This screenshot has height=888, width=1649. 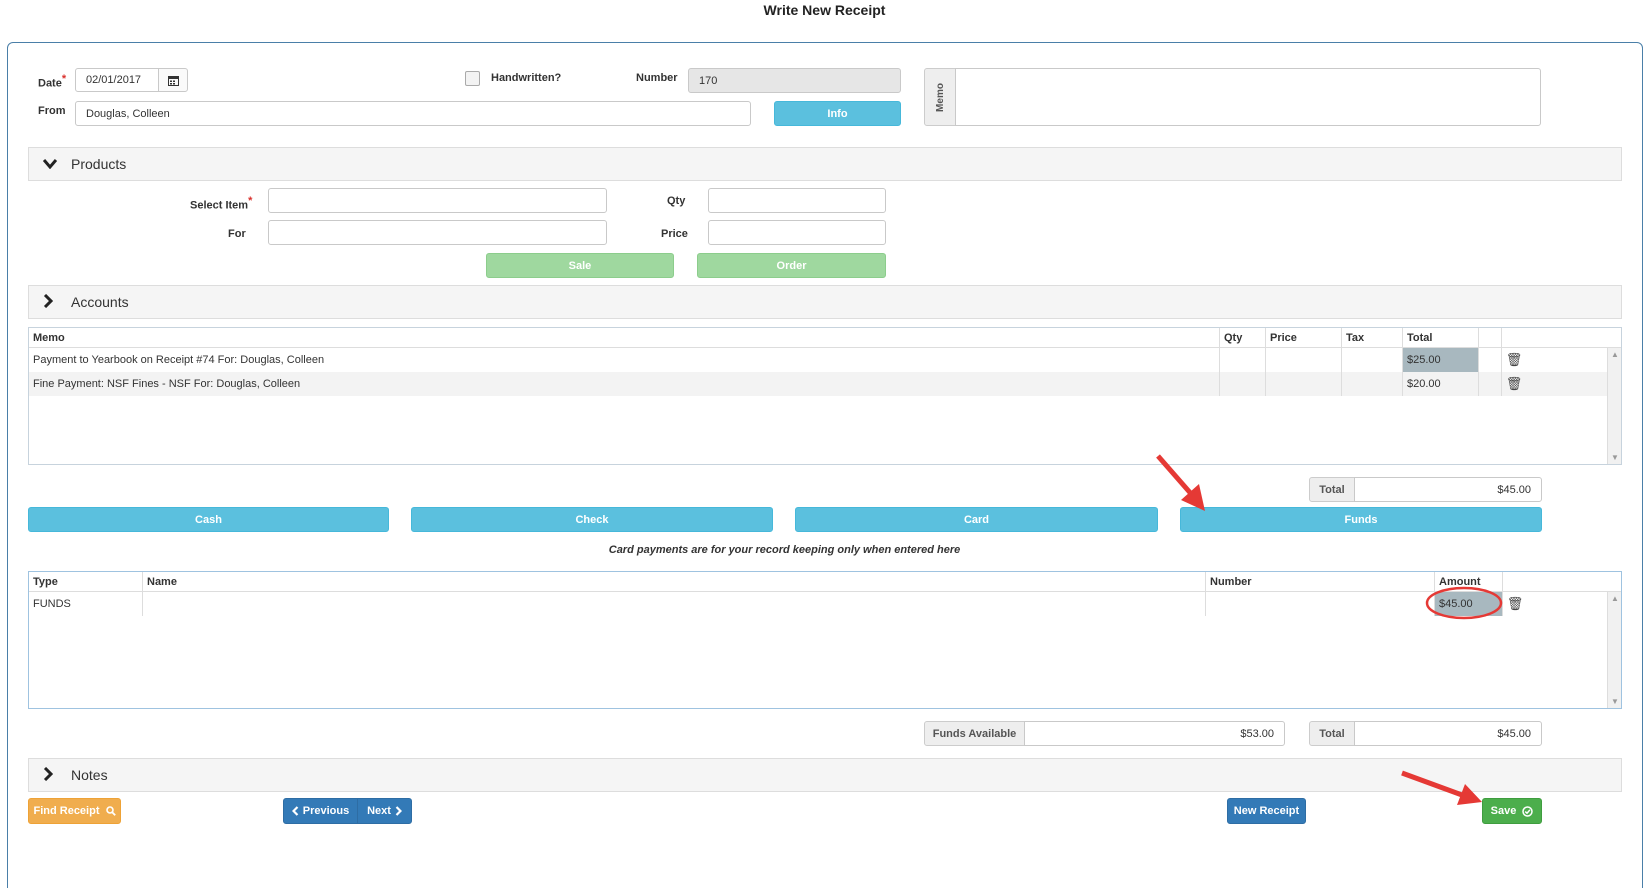 What do you see at coordinates (1503, 811) in the screenshot?
I see `save-label: Save` at bounding box center [1503, 811].